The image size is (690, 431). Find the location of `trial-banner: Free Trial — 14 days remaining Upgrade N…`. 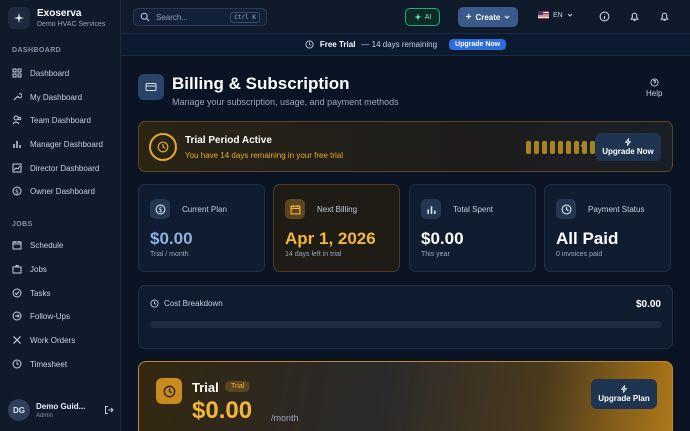

trial-banner: Free Trial — 14 days remaining Upgrade N… is located at coordinates (405, 45).